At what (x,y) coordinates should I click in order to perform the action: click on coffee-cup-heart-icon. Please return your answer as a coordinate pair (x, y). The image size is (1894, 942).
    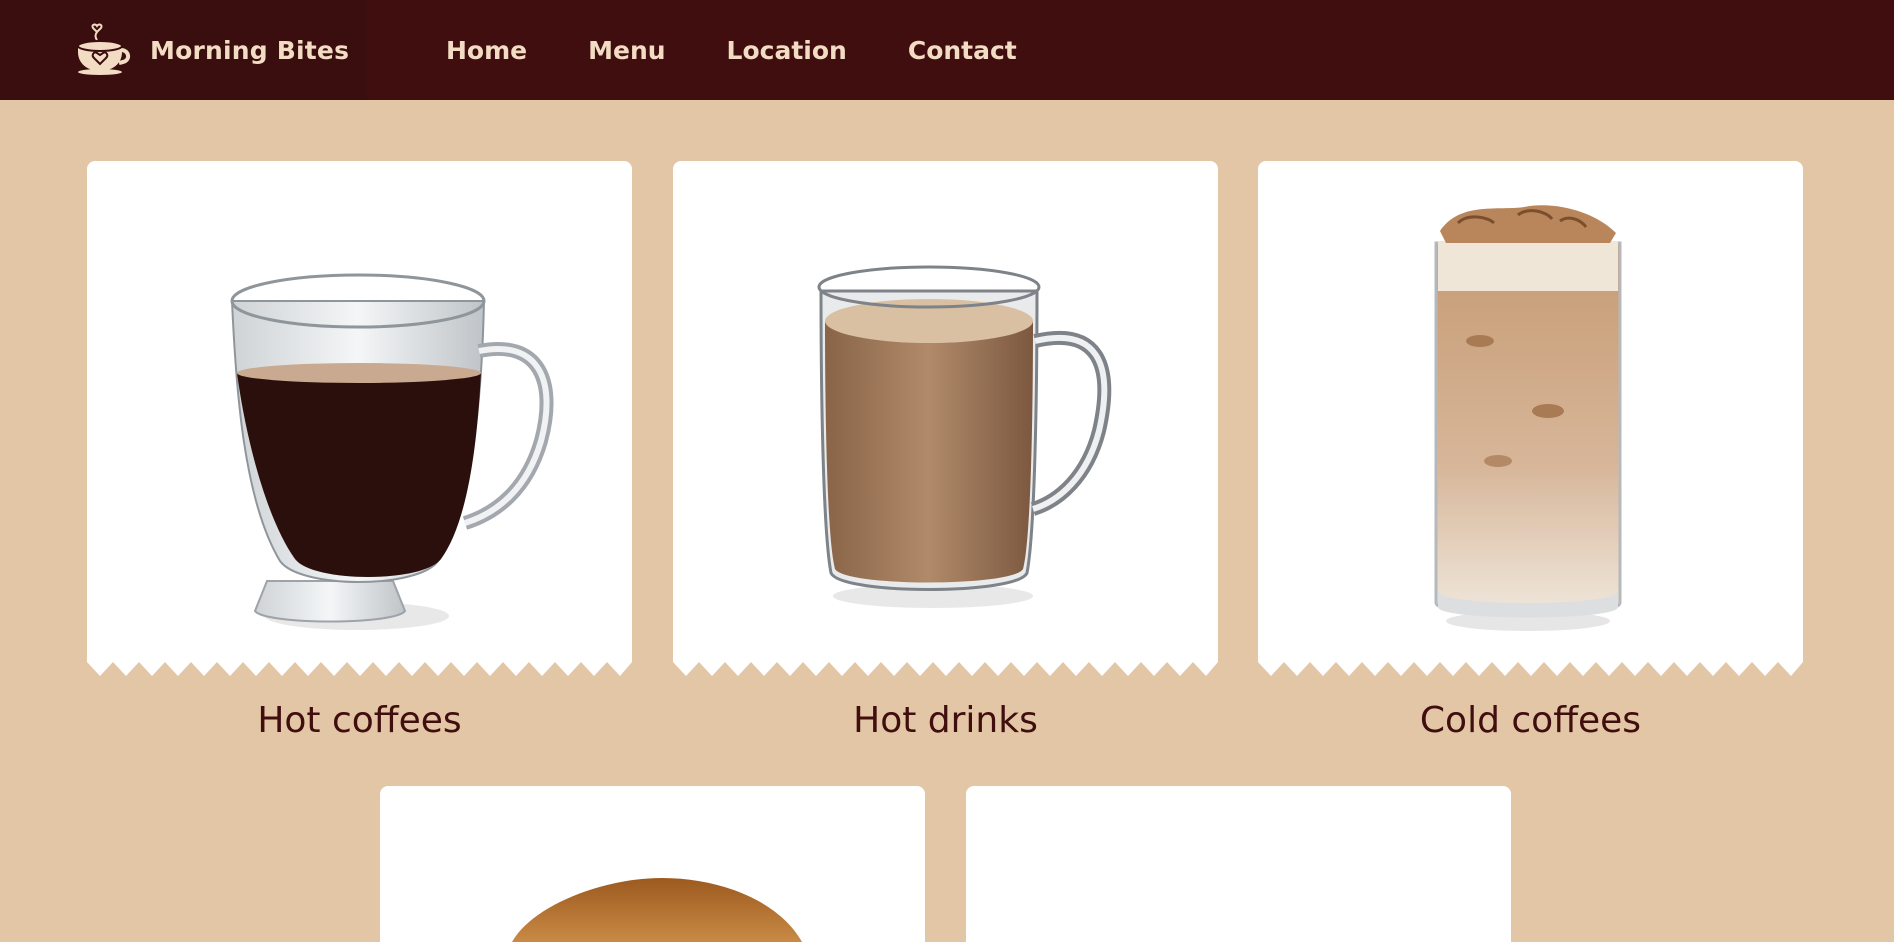
    Looking at the image, I should click on (103, 49).